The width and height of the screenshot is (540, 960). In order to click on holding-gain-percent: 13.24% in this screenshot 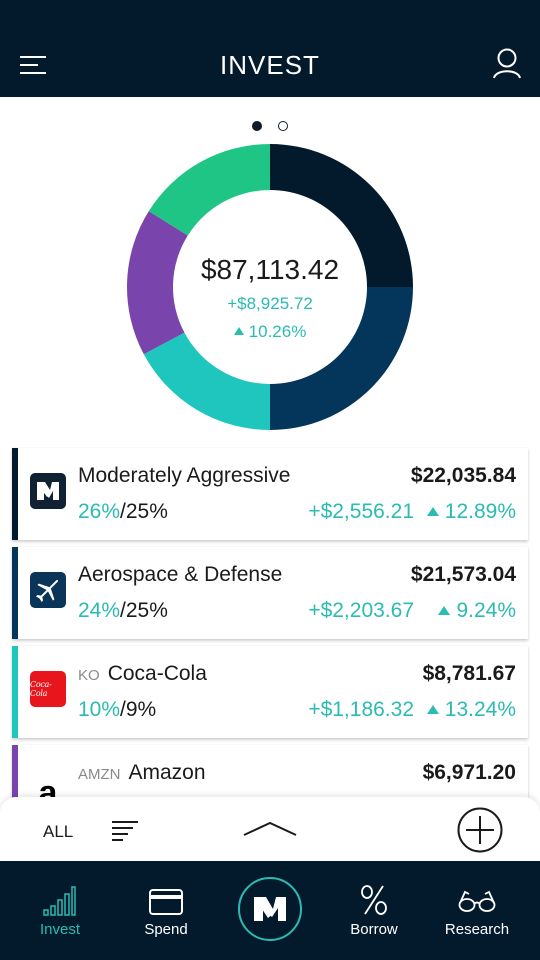, I will do `click(471, 710)`.